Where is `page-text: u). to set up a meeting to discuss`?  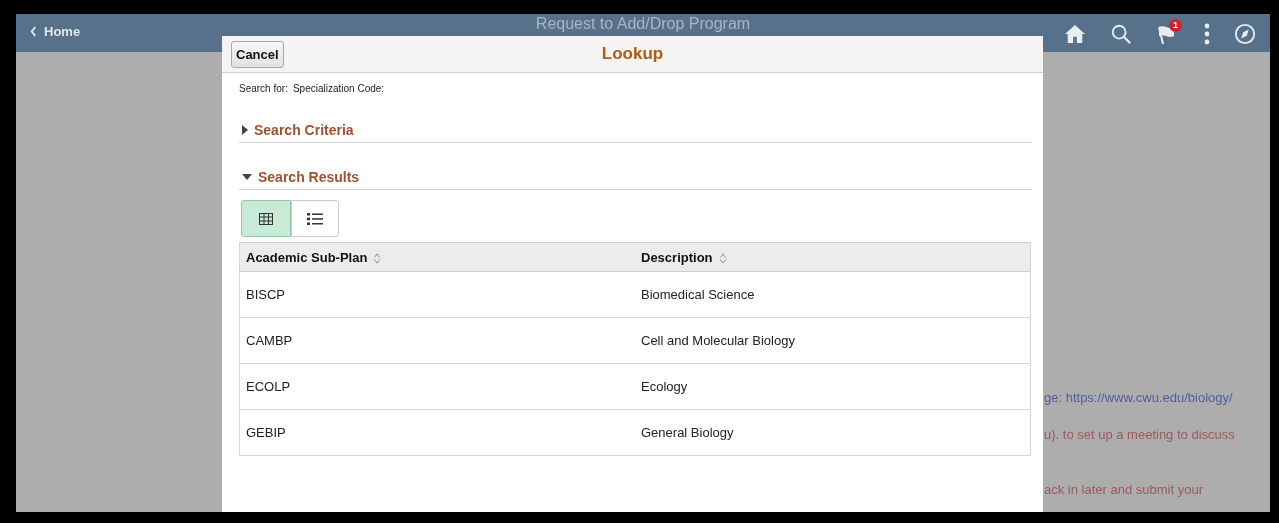
page-text: u). to set up a meeting to discuss is located at coordinates (1140, 435).